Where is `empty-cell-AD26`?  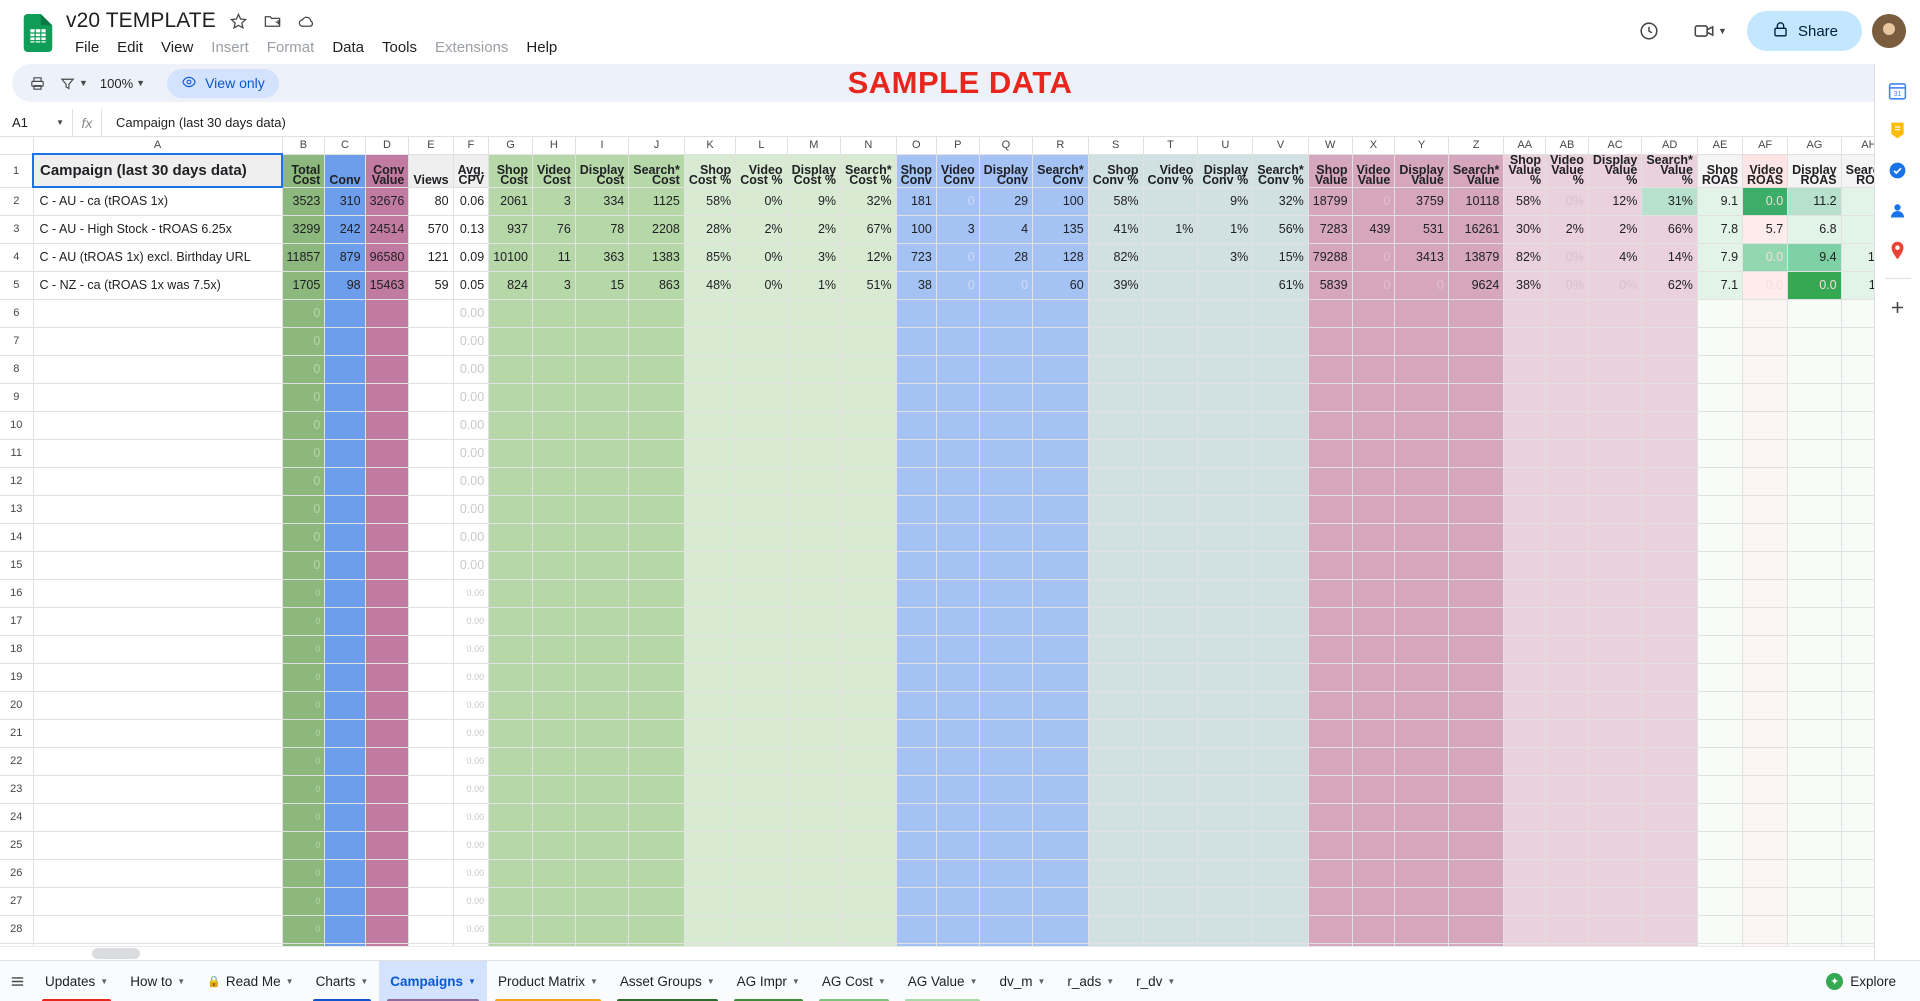 empty-cell-AD26 is located at coordinates (1669, 873).